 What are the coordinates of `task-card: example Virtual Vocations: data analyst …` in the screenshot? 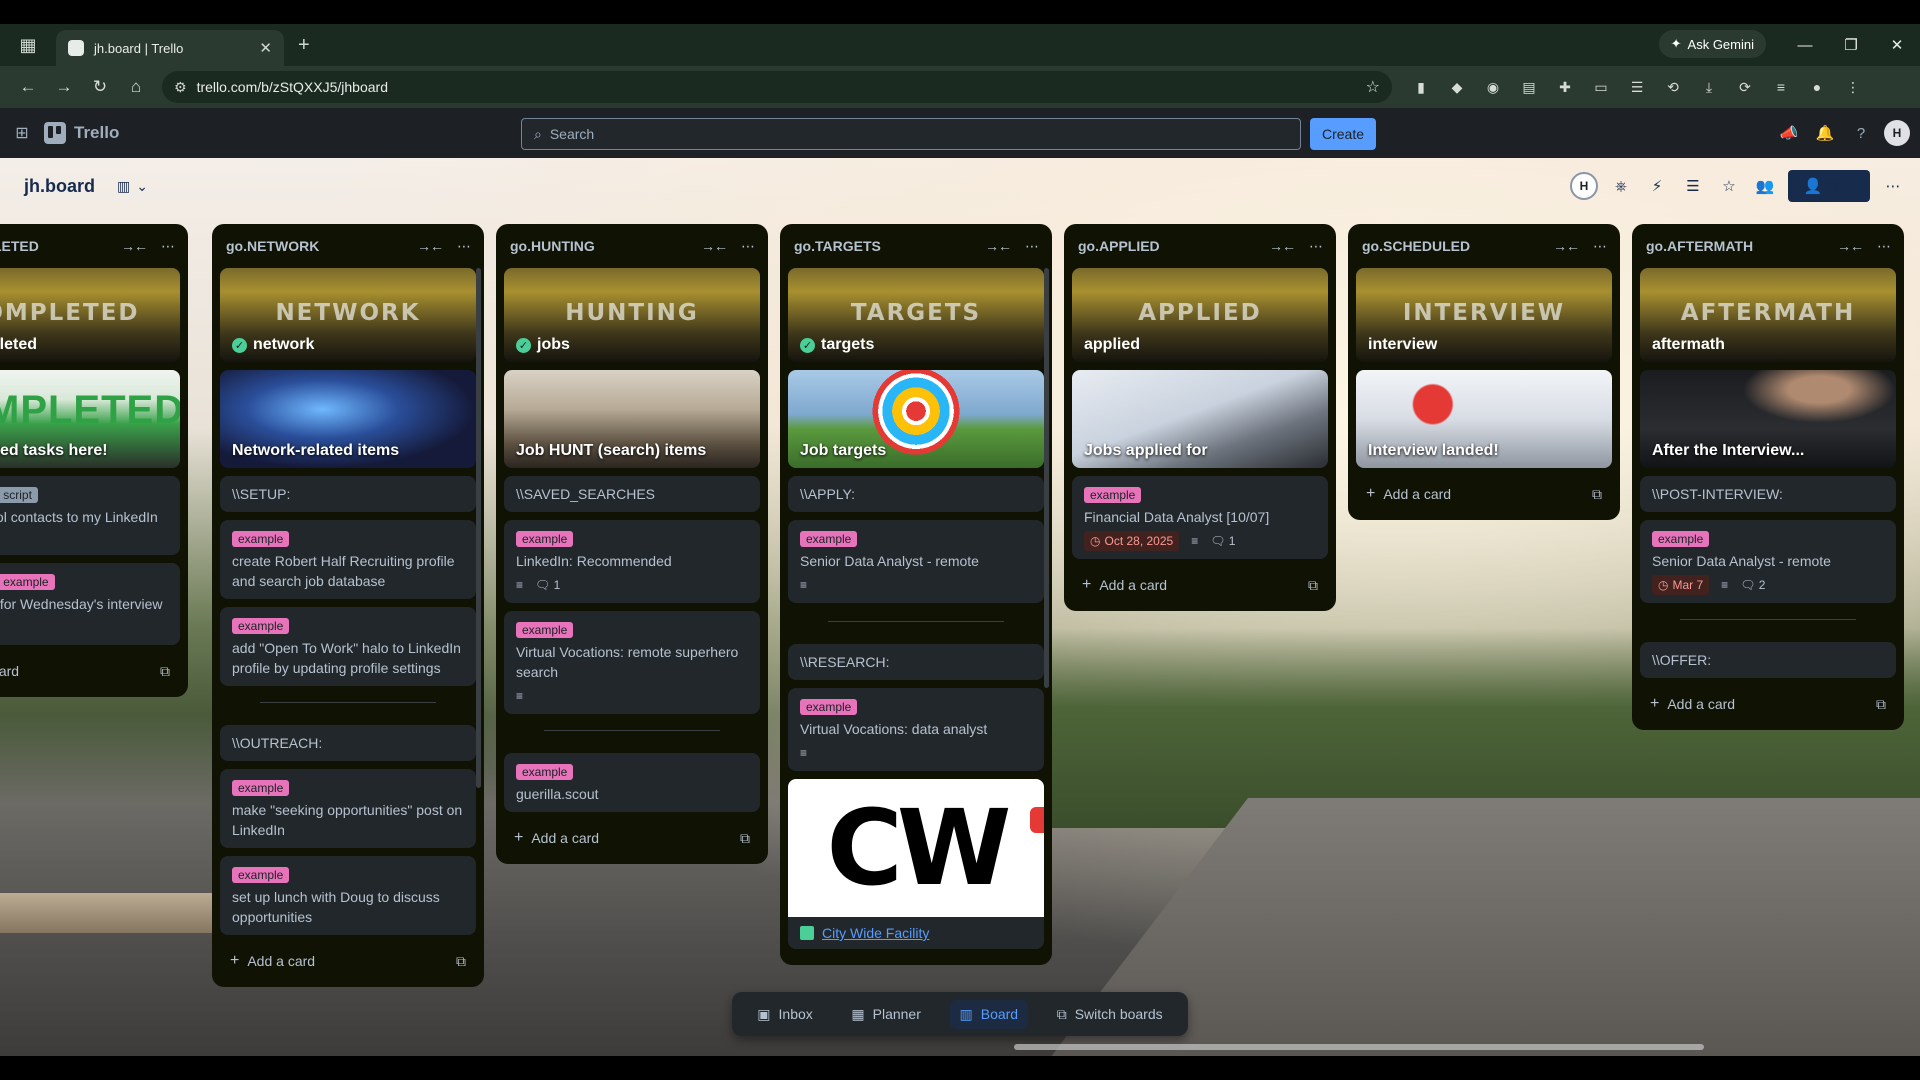 It's located at (916, 729).